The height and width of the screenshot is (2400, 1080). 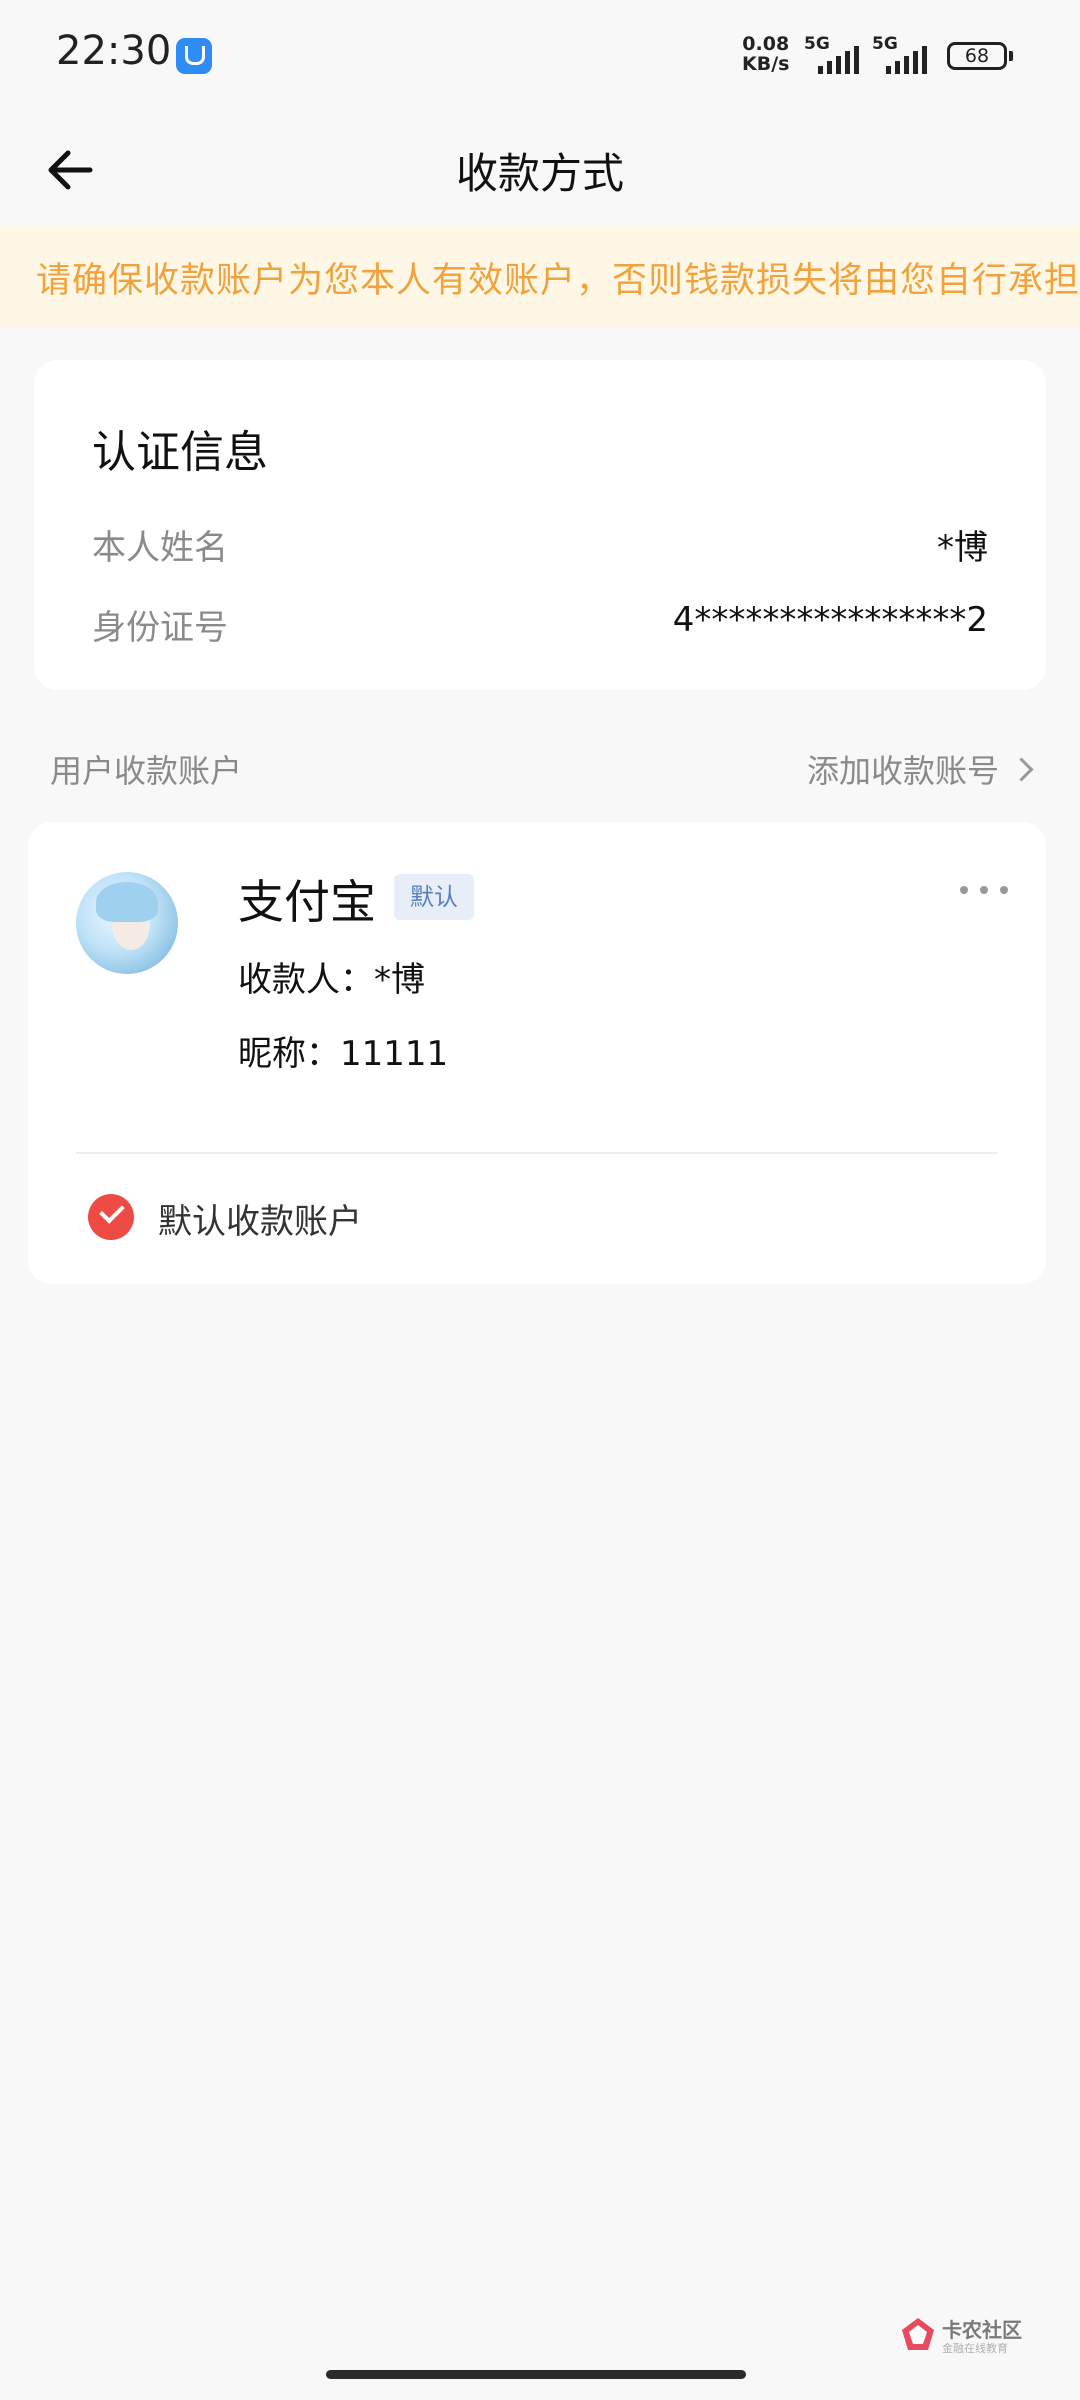 I want to click on payee-name: 收款人：*博, so click(x=331, y=980).